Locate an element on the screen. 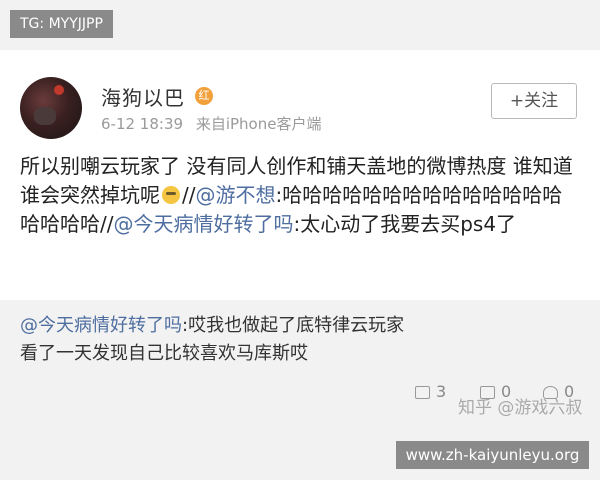  reply-text-line1: :哎我也做起了底特律云玩家 is located at coordinates (293, 325).